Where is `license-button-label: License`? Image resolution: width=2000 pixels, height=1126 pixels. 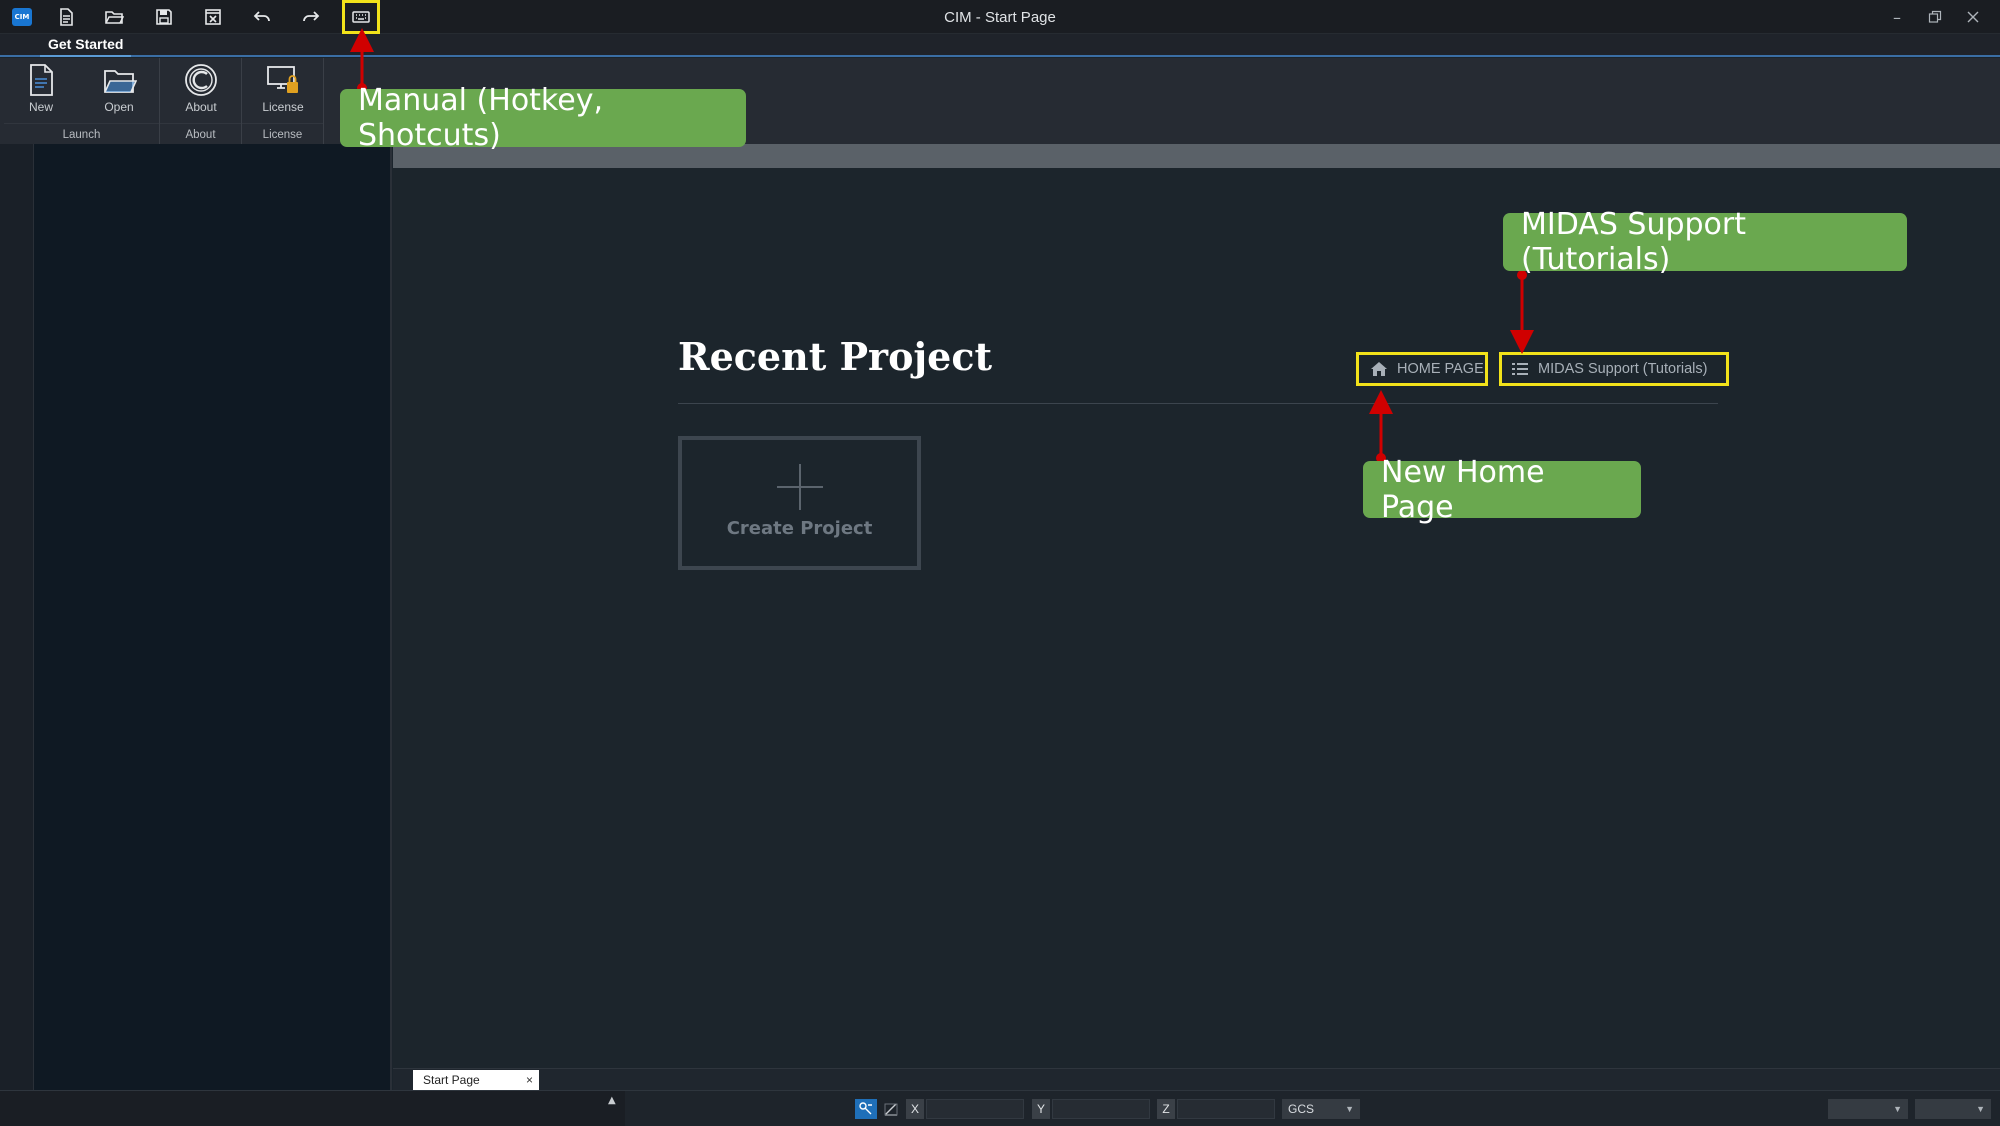 license-button-label: License is located at coordinates (283, 107).